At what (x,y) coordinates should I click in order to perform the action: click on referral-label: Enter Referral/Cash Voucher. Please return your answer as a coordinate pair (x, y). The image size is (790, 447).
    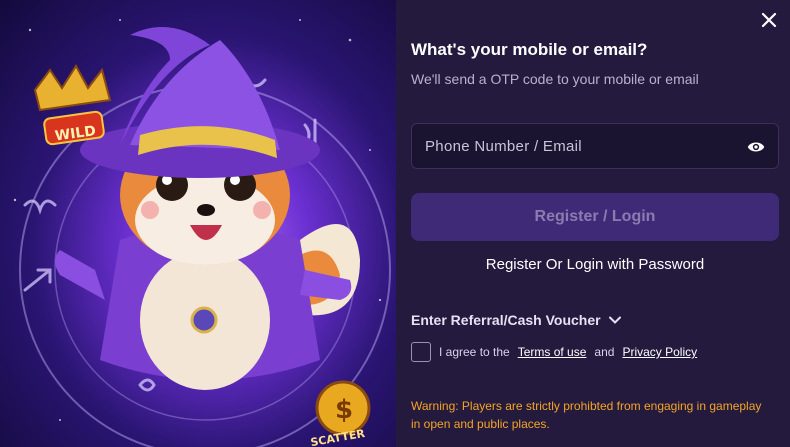
    Looking at the image, I should click on (506, 320).